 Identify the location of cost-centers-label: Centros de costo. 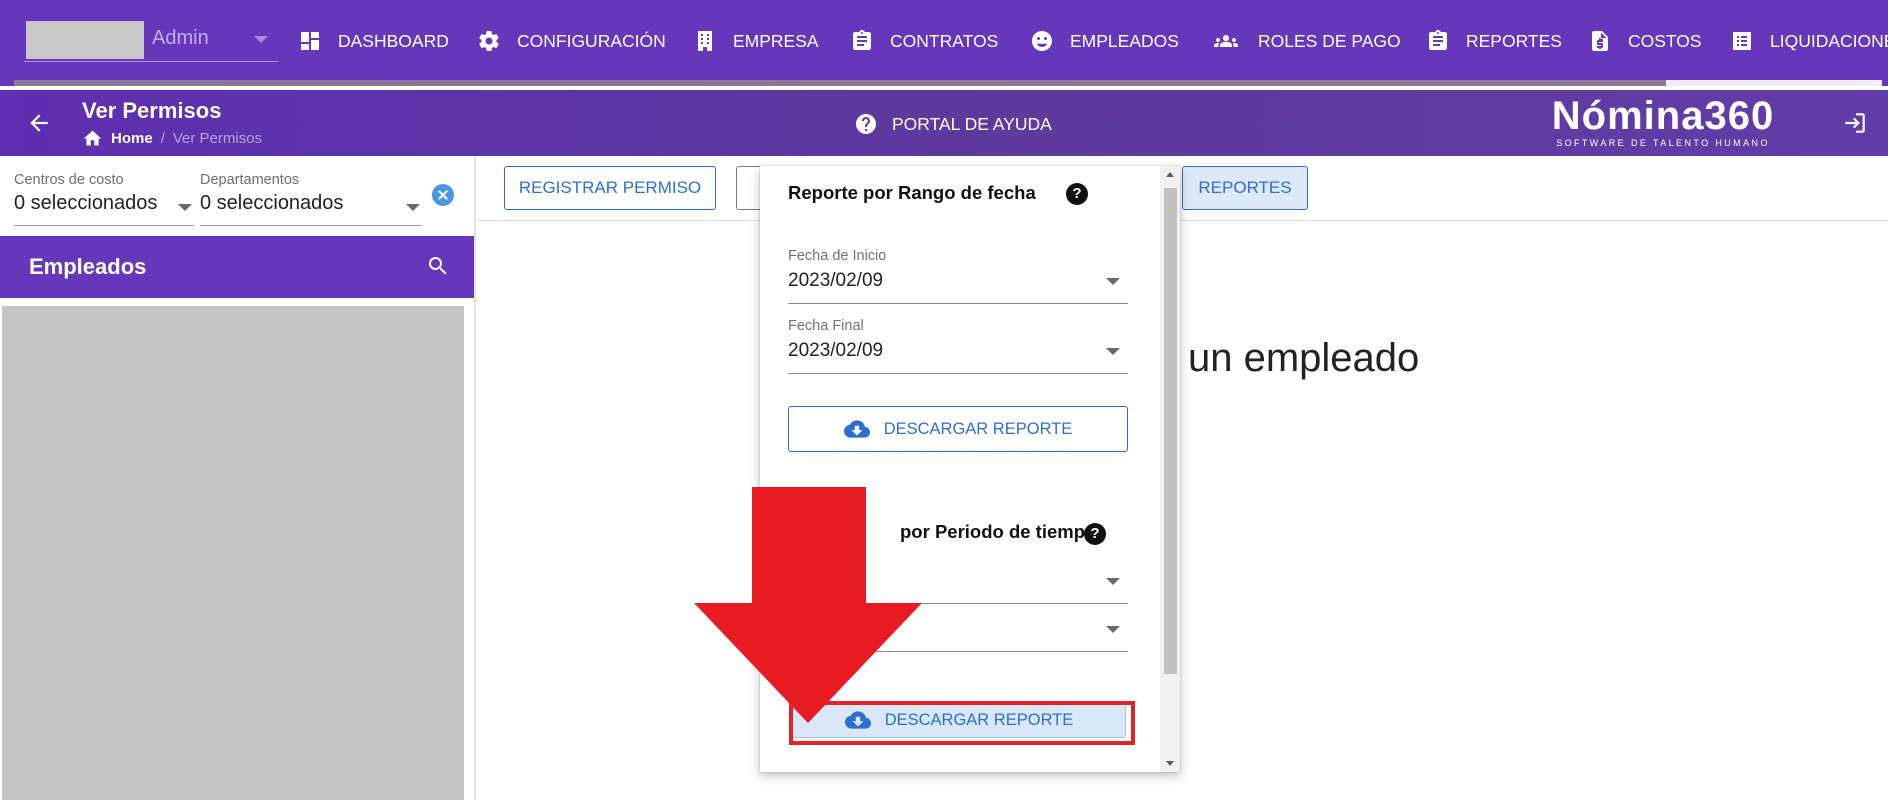
(69, 180).